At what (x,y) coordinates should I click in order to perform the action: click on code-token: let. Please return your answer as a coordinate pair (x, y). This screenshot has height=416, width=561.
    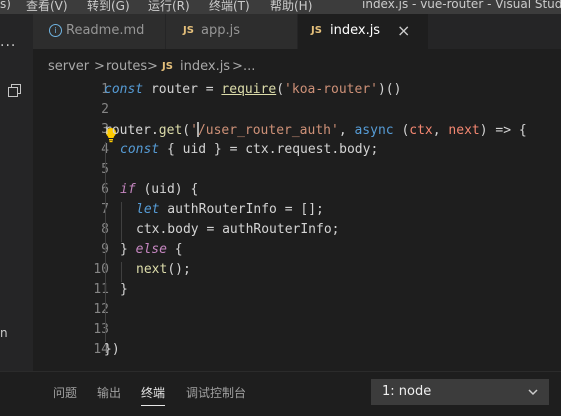
    Looking at the image, I should click on (148, 209).